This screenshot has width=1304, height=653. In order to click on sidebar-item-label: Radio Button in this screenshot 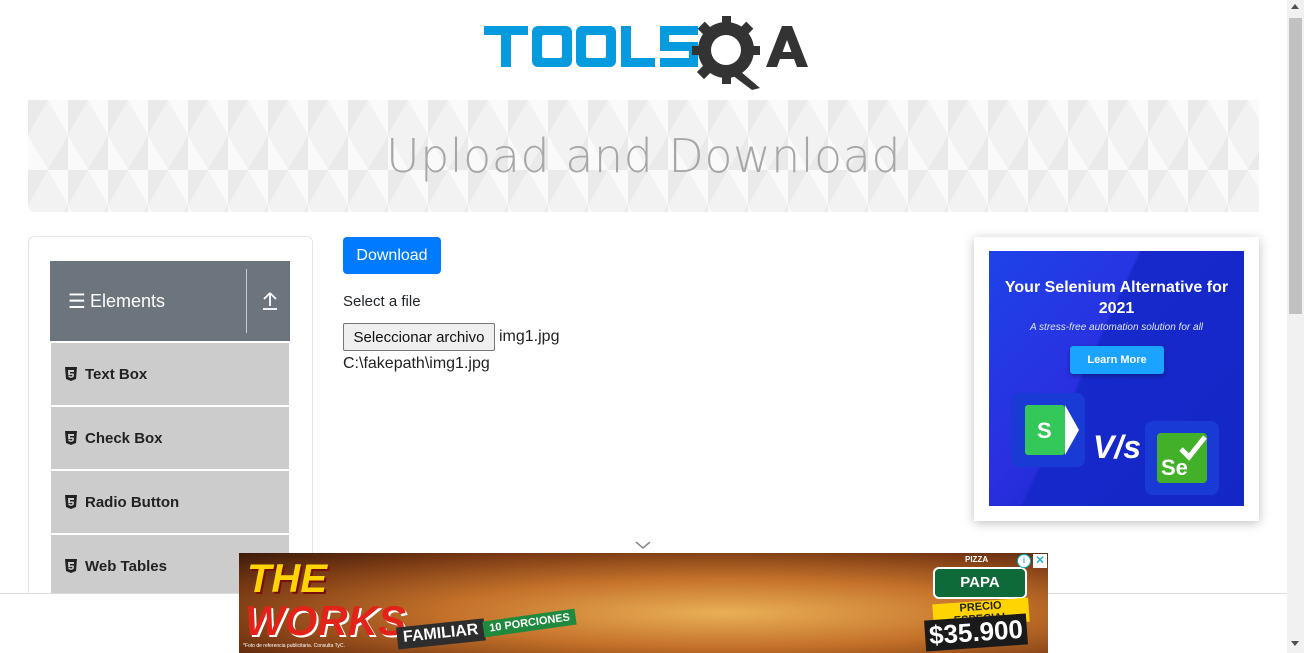, I will do `click(132, 502)`.